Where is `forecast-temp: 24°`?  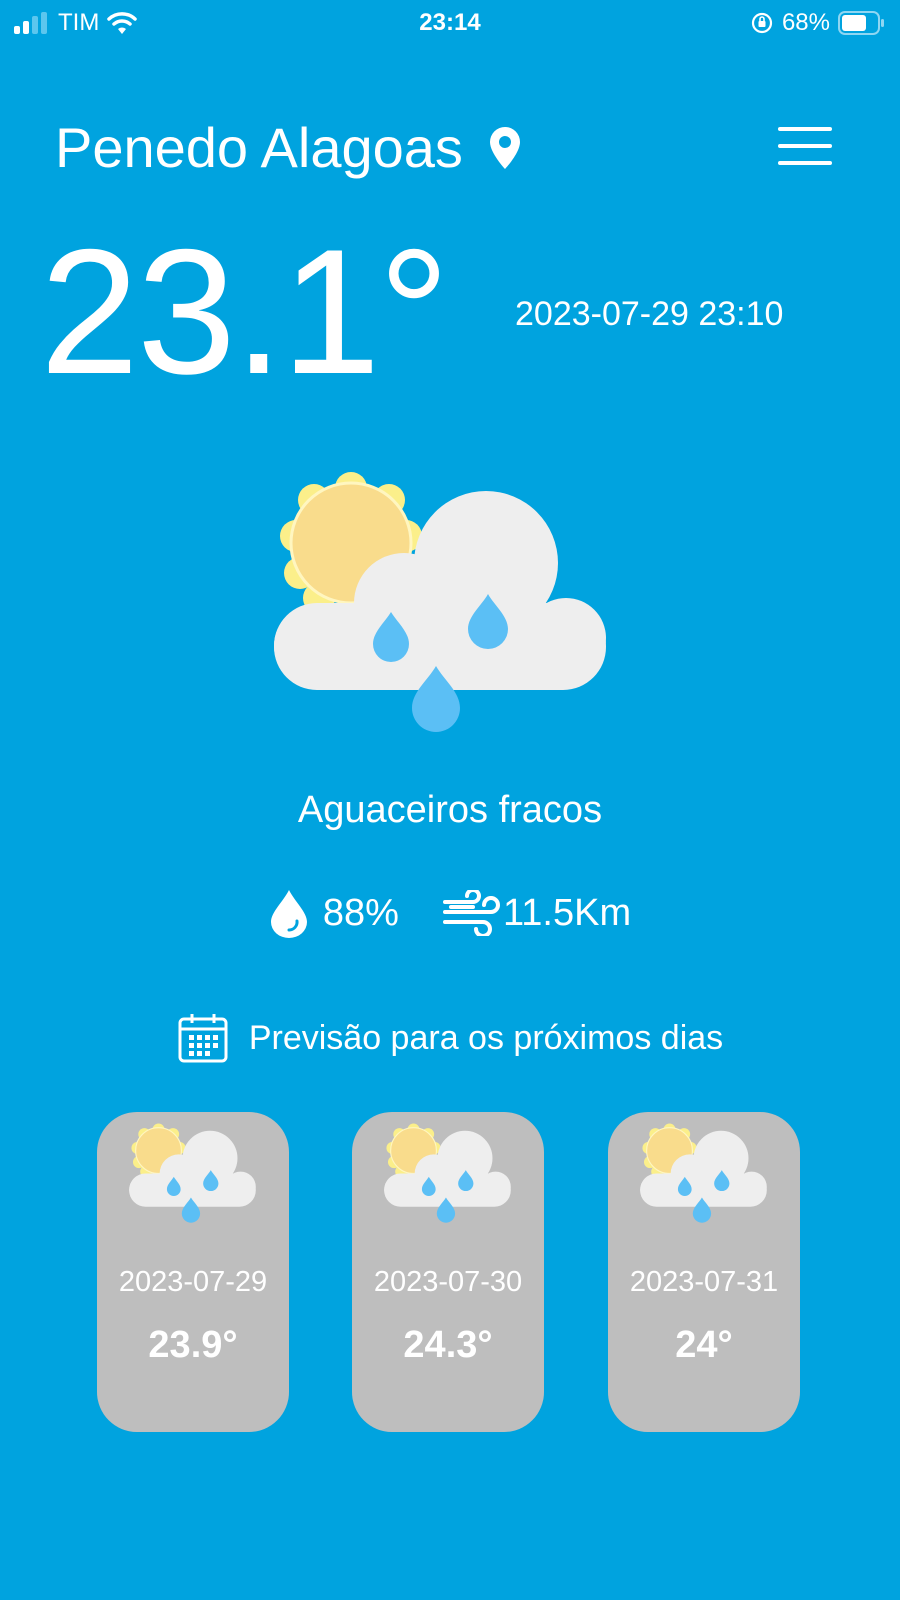
forecast-temp: 24° is located at coordinates (704, 1345).